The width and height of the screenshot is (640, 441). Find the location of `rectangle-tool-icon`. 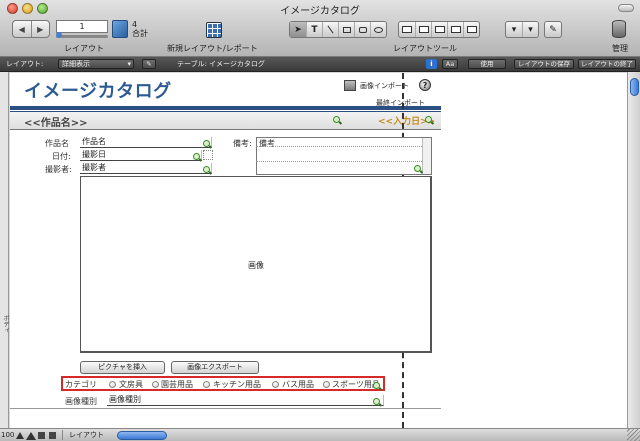

rectangle-tool-icon is located at coordinates (346, 29).